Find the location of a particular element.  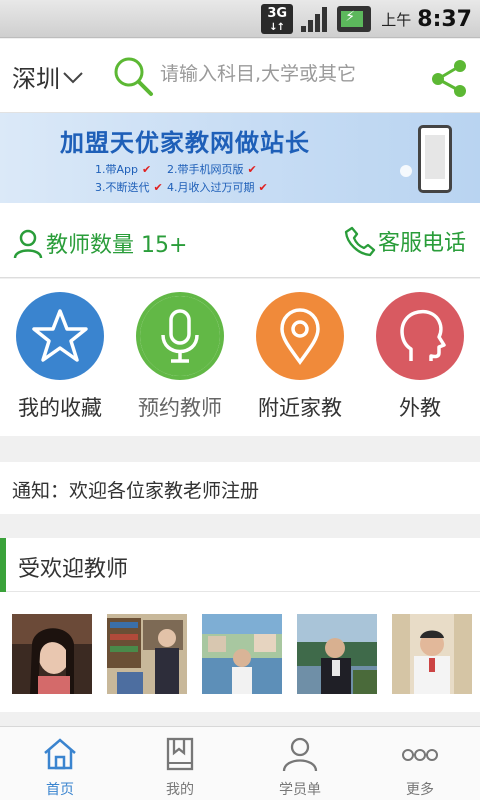

city-label: 深圳 is located at coordinates (36, 79).